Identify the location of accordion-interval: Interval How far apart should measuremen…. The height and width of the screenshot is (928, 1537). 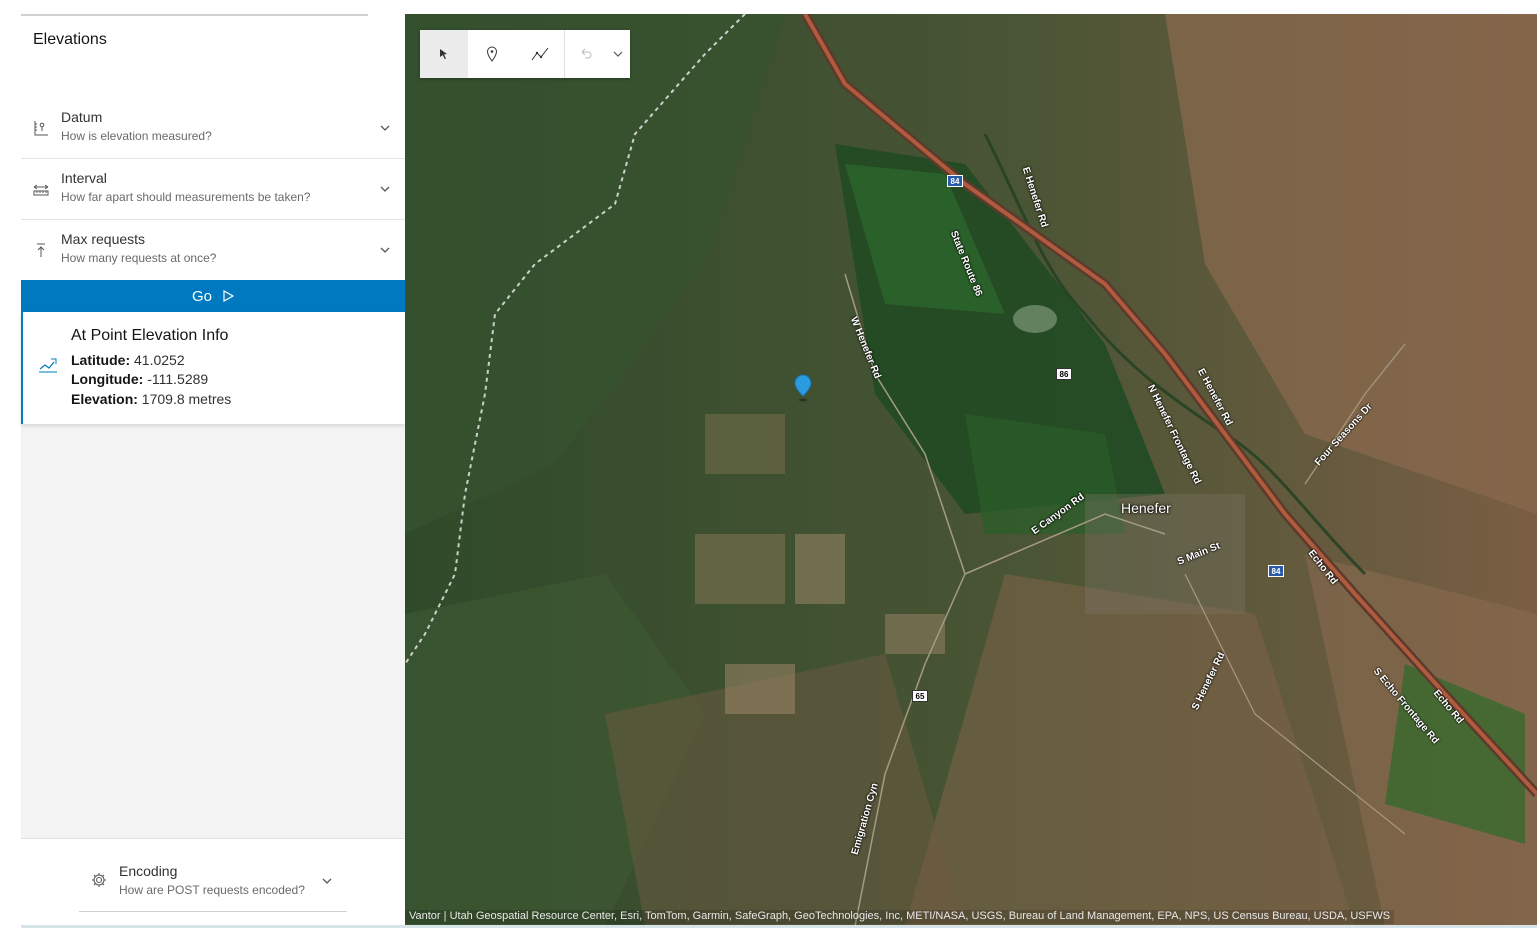
(213, 189).